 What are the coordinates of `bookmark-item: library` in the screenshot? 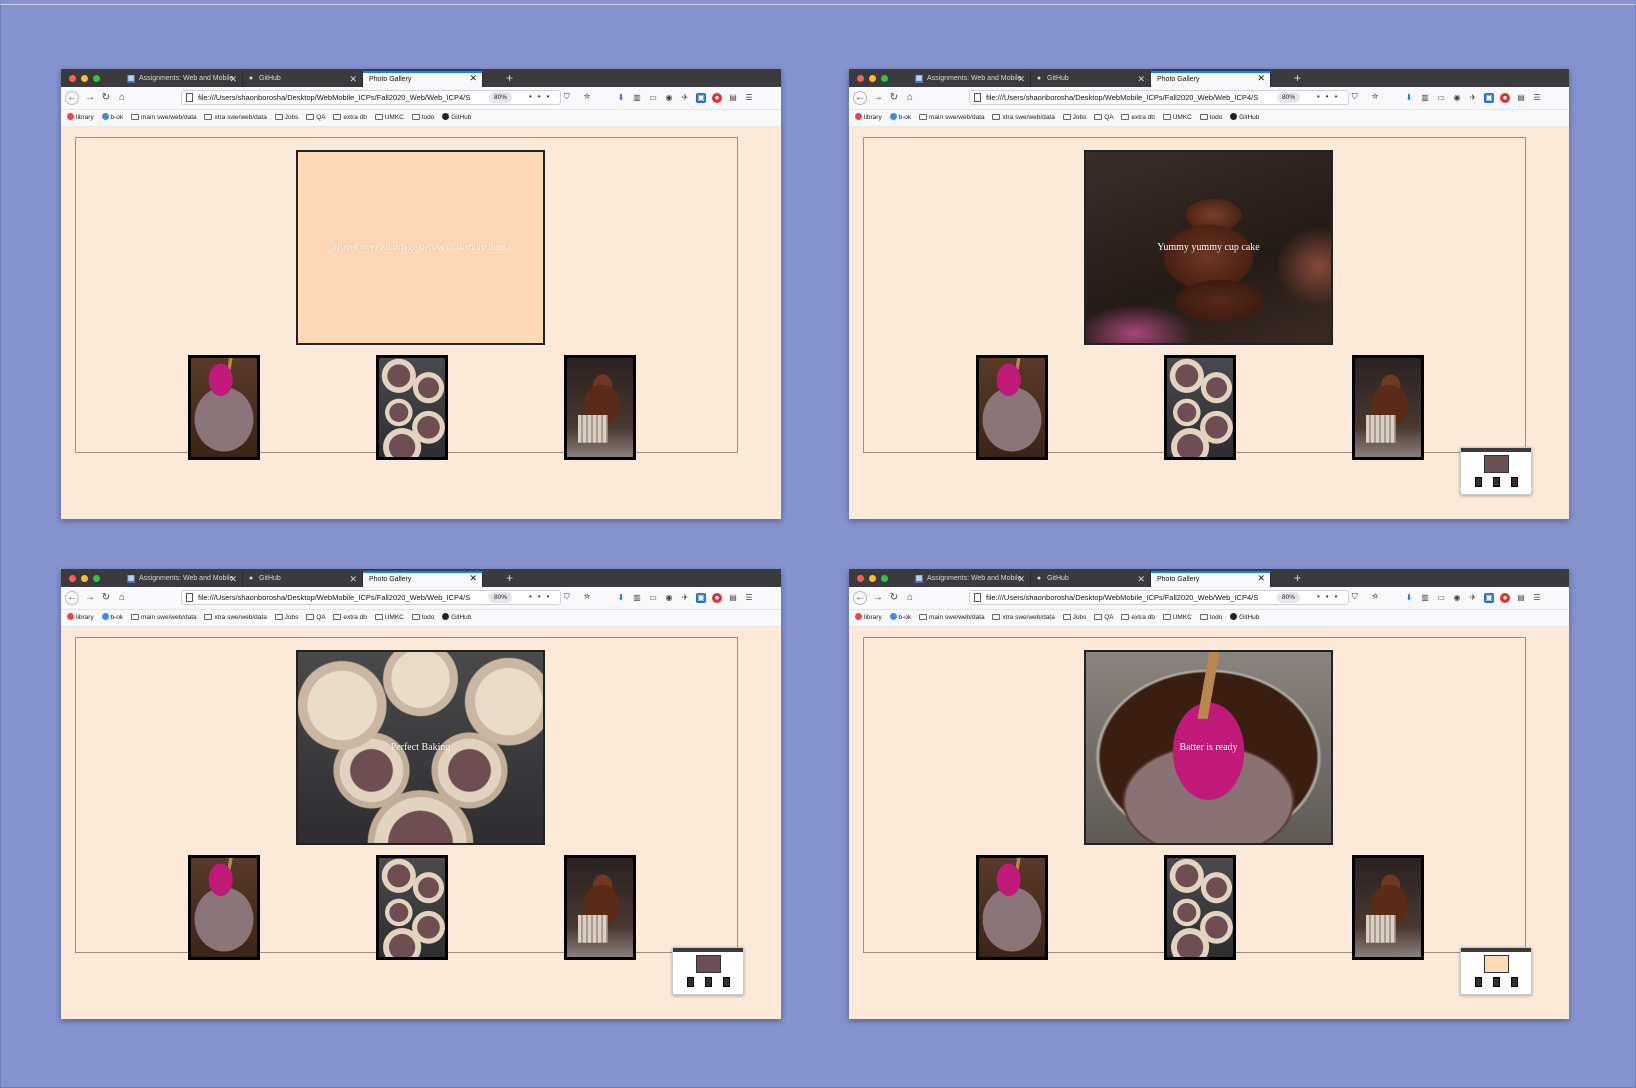 It's located at (868, 118).